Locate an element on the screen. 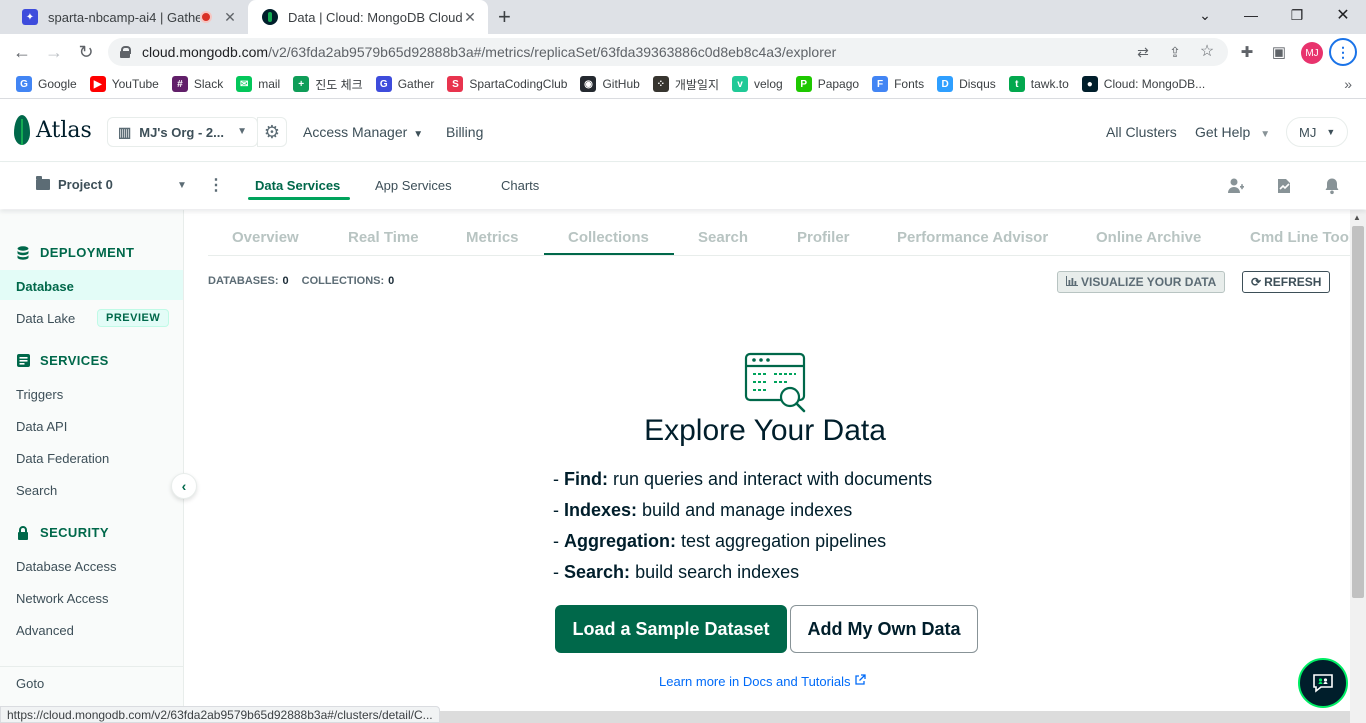 The height and width of the screenshot is (723, 1366). nav-charts: Charts is located at coordinates (520, 185).